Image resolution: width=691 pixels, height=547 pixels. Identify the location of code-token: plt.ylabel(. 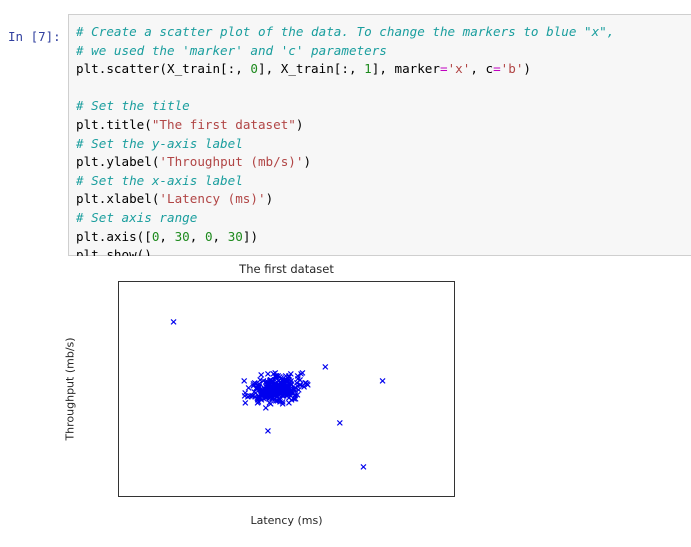
(118, 162).